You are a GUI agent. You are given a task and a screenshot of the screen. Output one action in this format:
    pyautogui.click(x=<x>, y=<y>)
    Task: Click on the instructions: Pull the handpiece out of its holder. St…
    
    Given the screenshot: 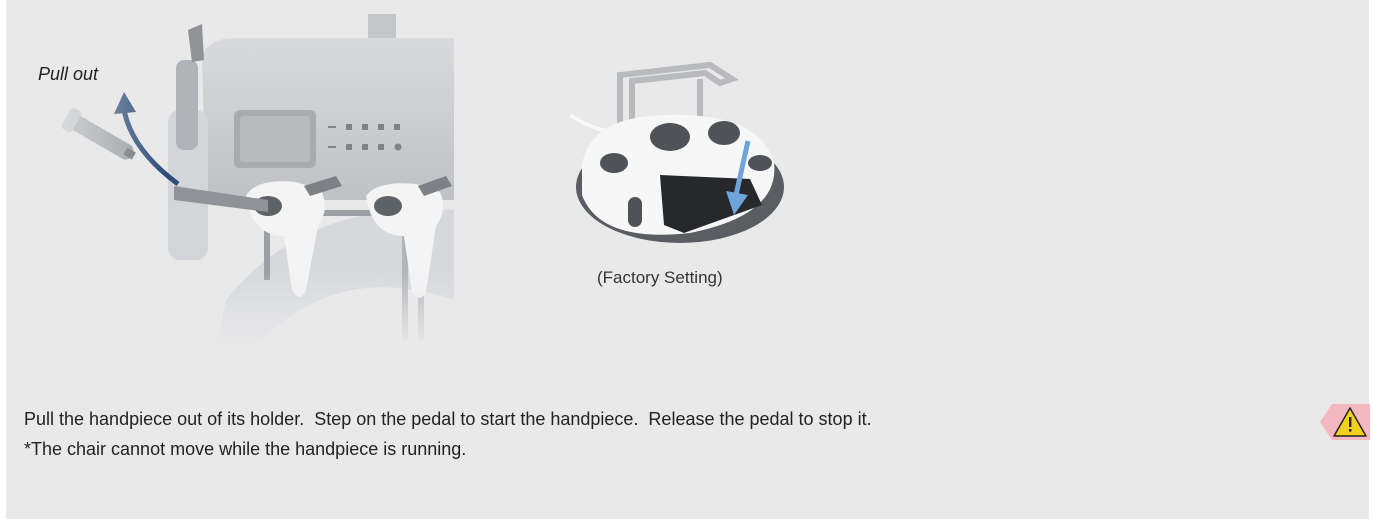 What is the action you would take?
    pyautogui.click(x=448, y=434)
    